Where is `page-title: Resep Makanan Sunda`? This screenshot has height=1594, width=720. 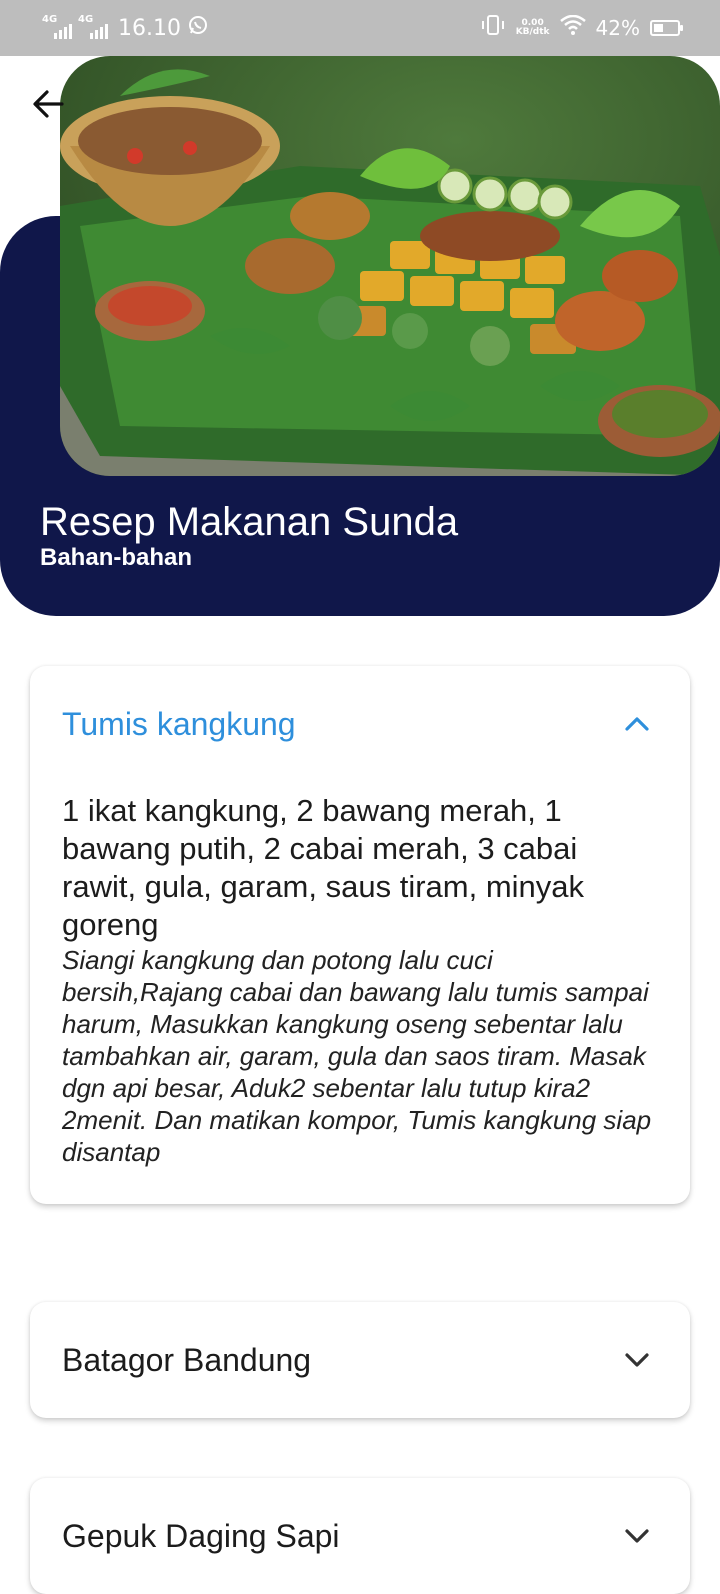
page-title: Resep Makanan Sunda is located at coordinates (249, 522).